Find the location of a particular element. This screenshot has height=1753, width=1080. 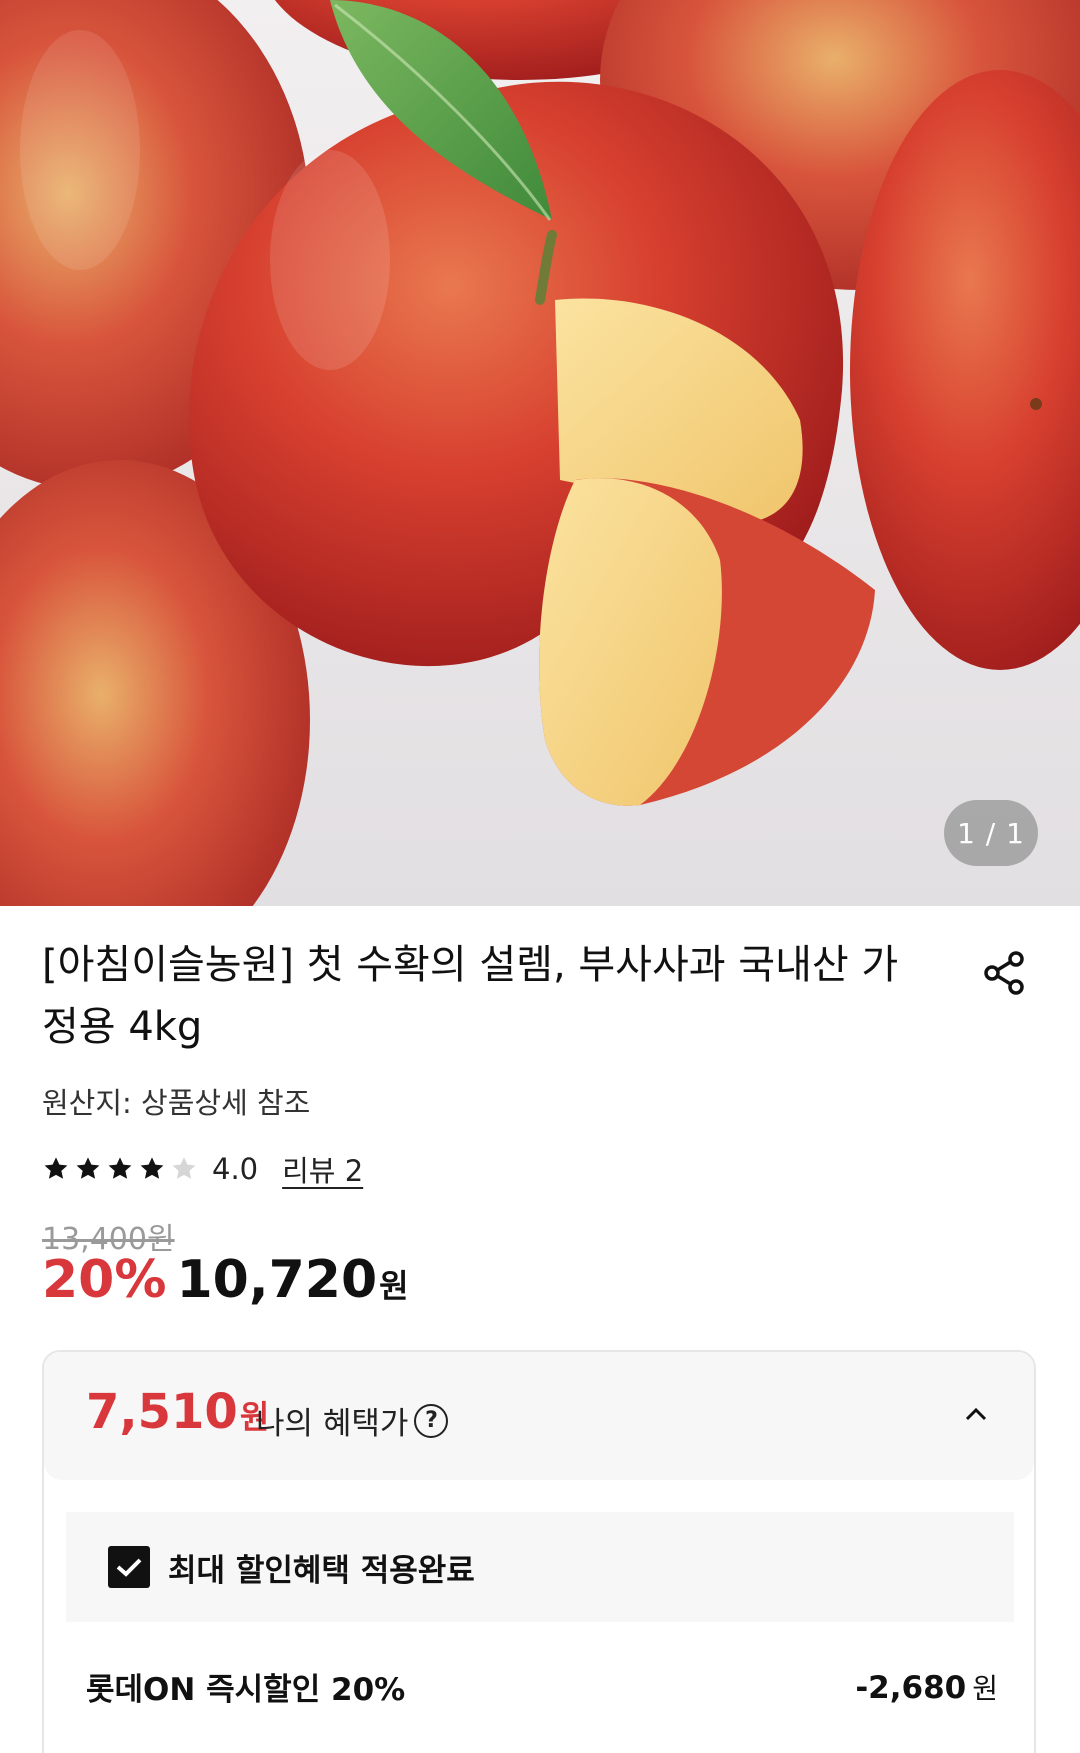

discount-line: 롯데ON 즉시할인 20% -2,680 원 is located at coordinates (542, 1686).